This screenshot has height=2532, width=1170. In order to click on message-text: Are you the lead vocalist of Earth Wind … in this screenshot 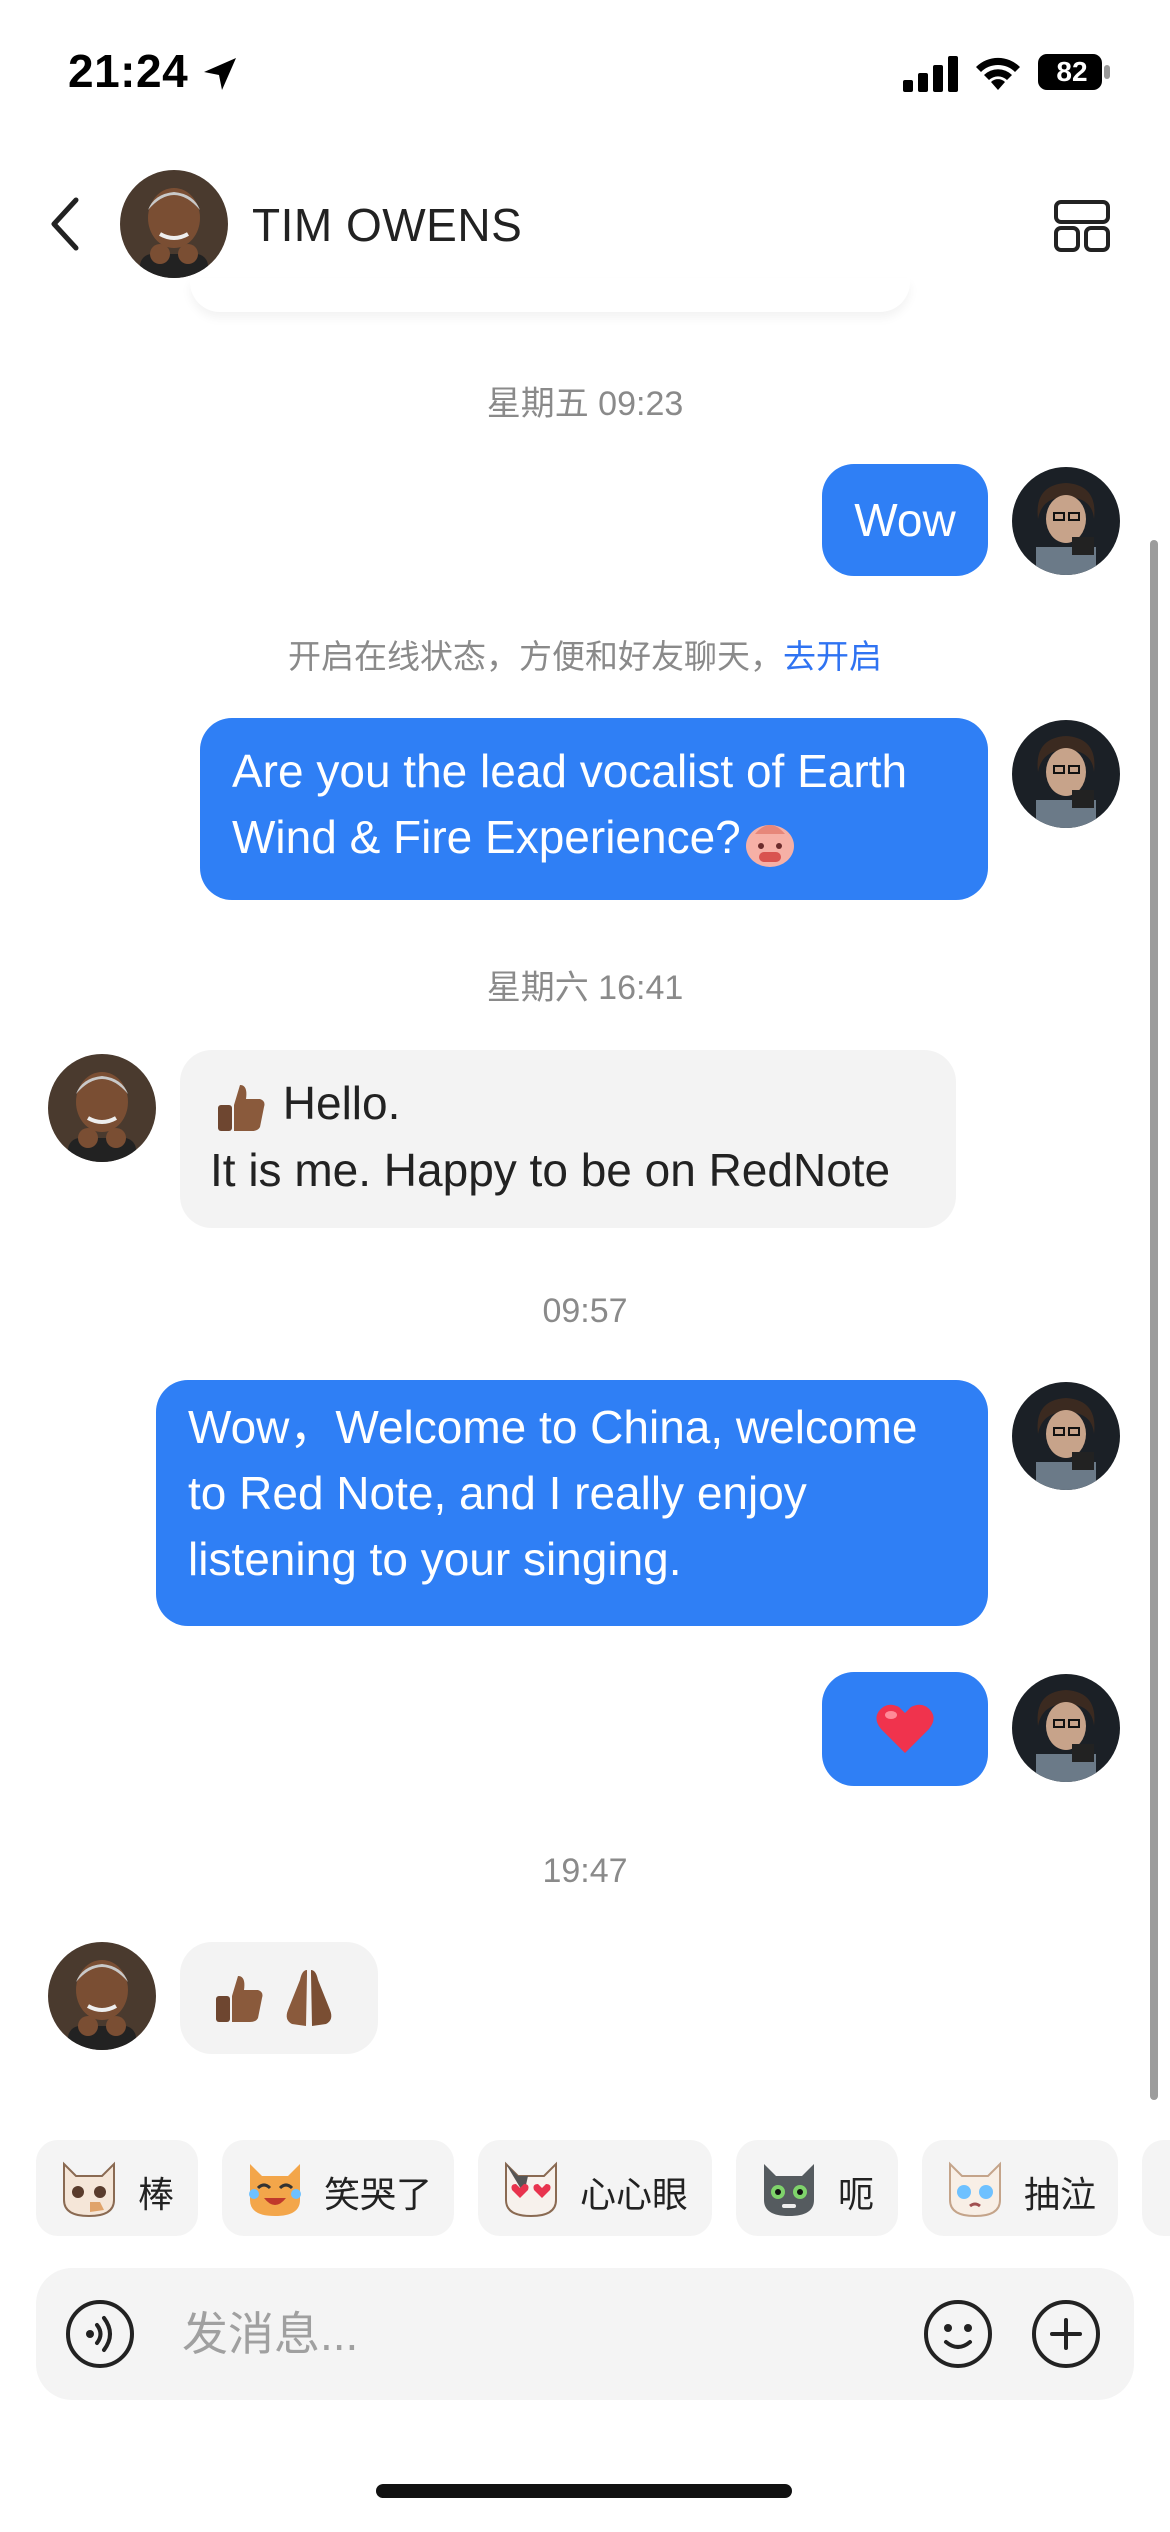, I will do `click(570, 804)`.